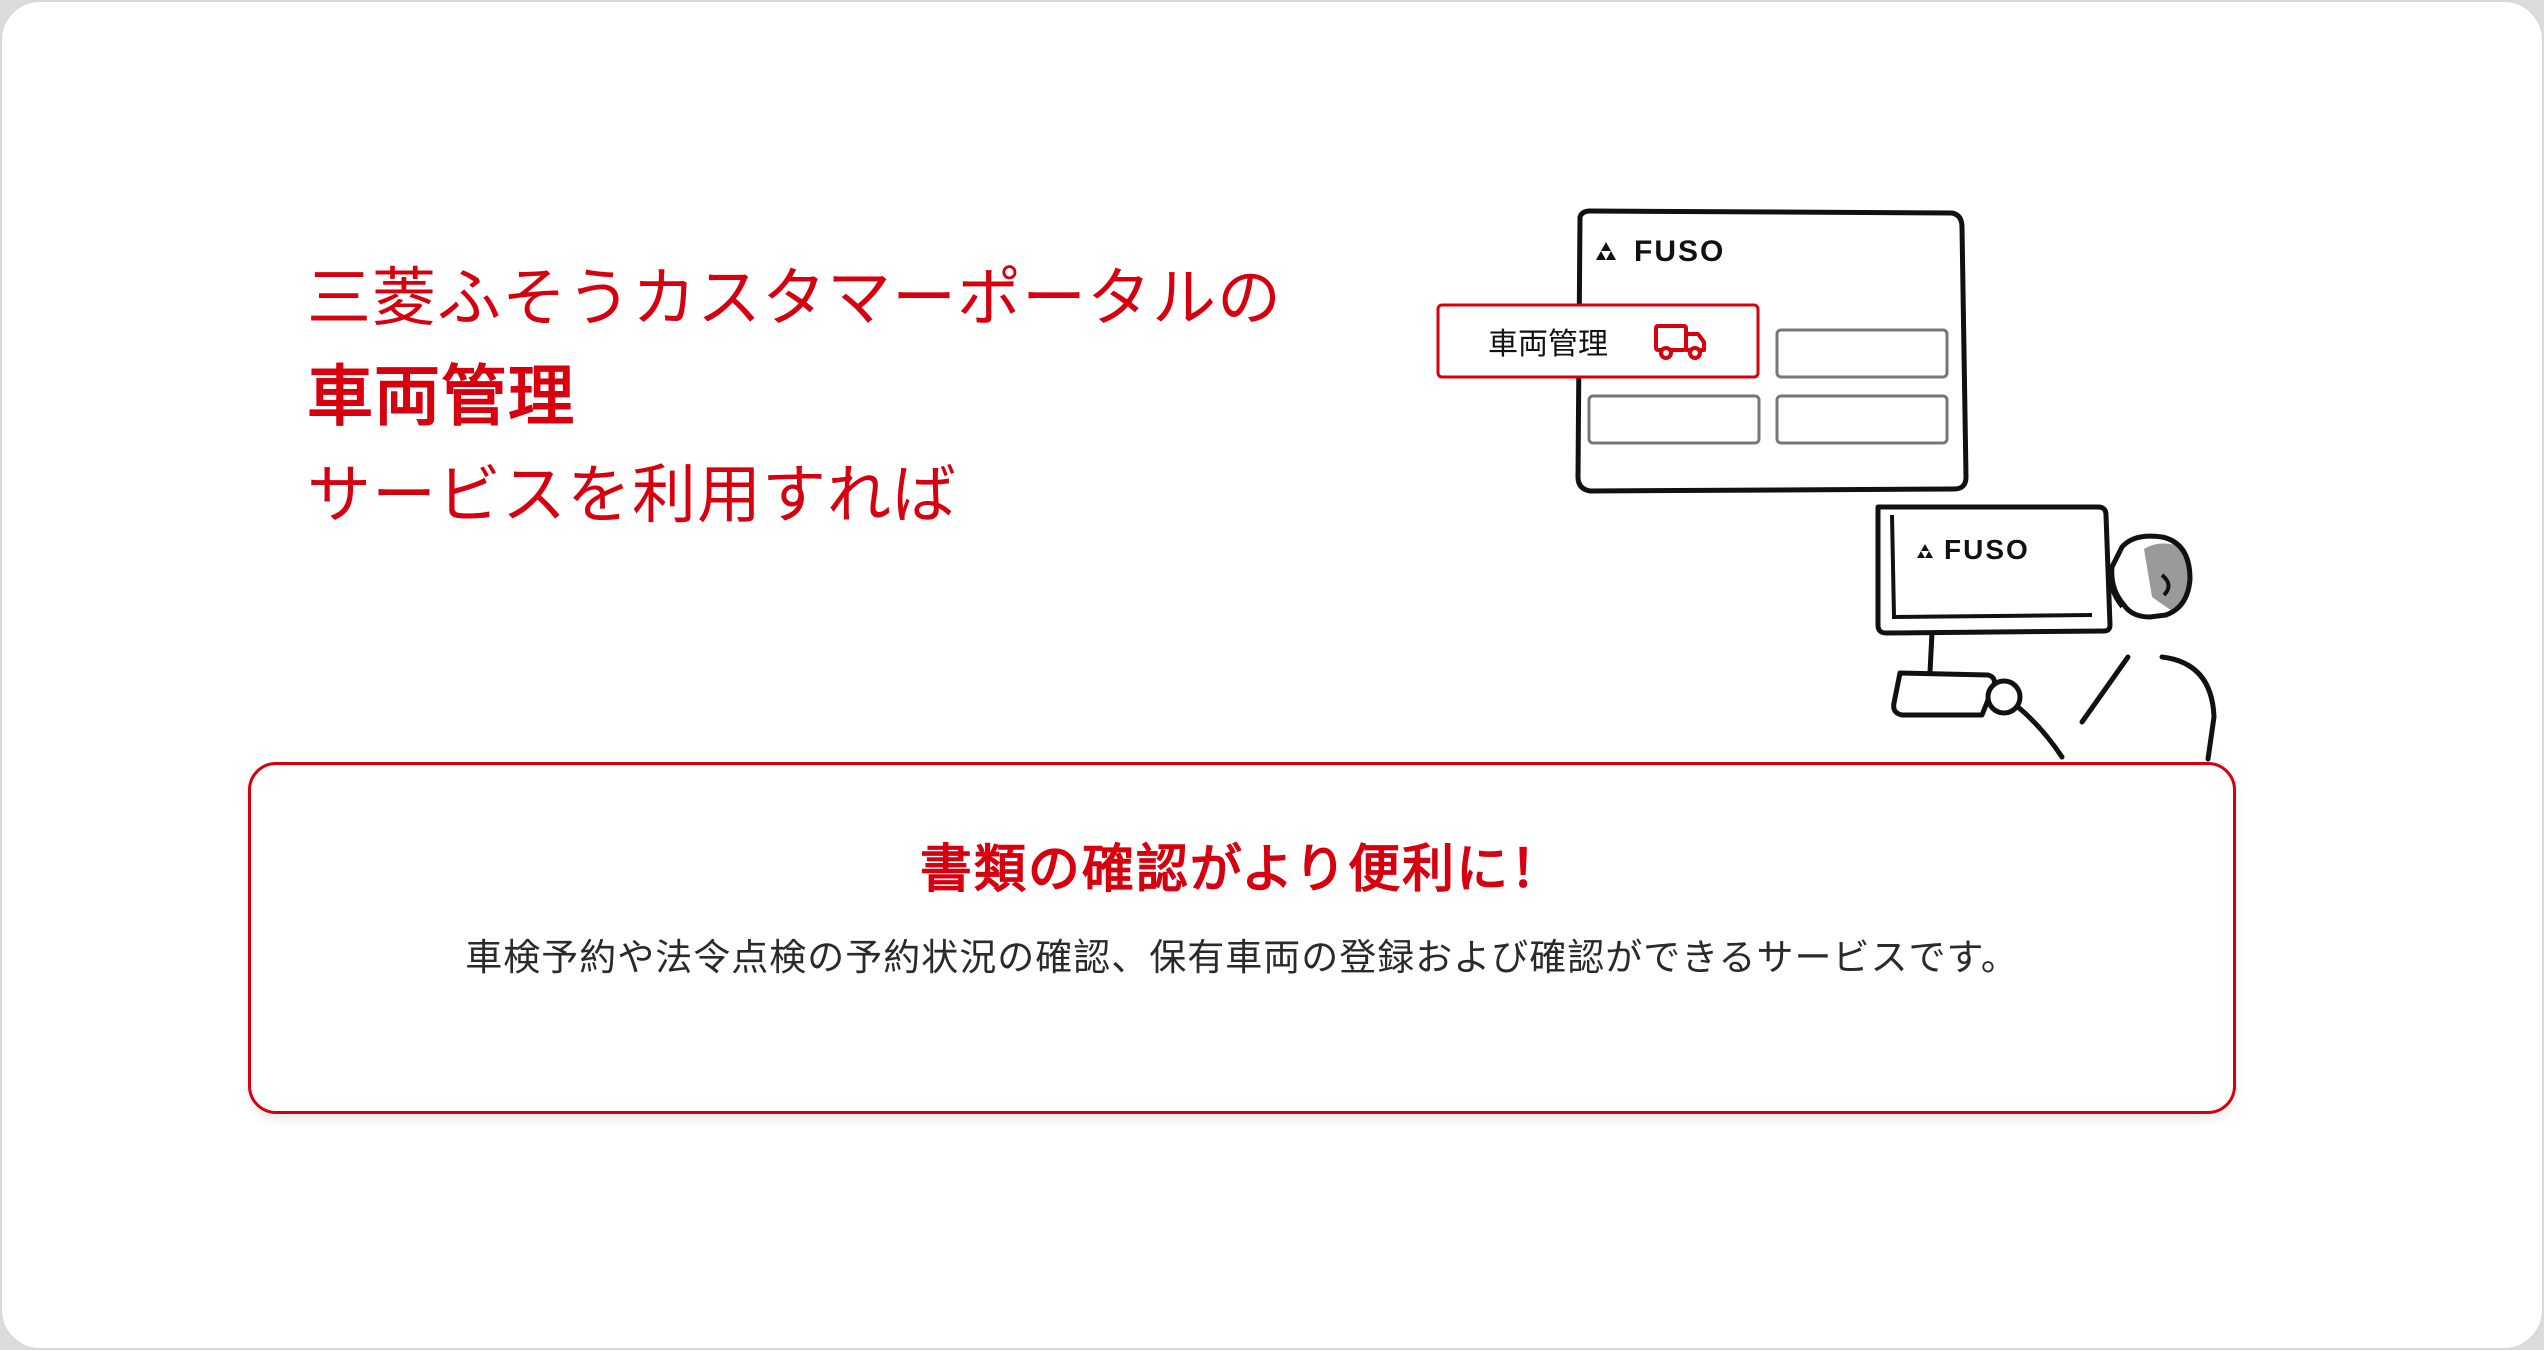  Describe the element at coordinates (1242, 870) in the screenshot. I see `card-title: 書類の確認がより便利に！` at that location.